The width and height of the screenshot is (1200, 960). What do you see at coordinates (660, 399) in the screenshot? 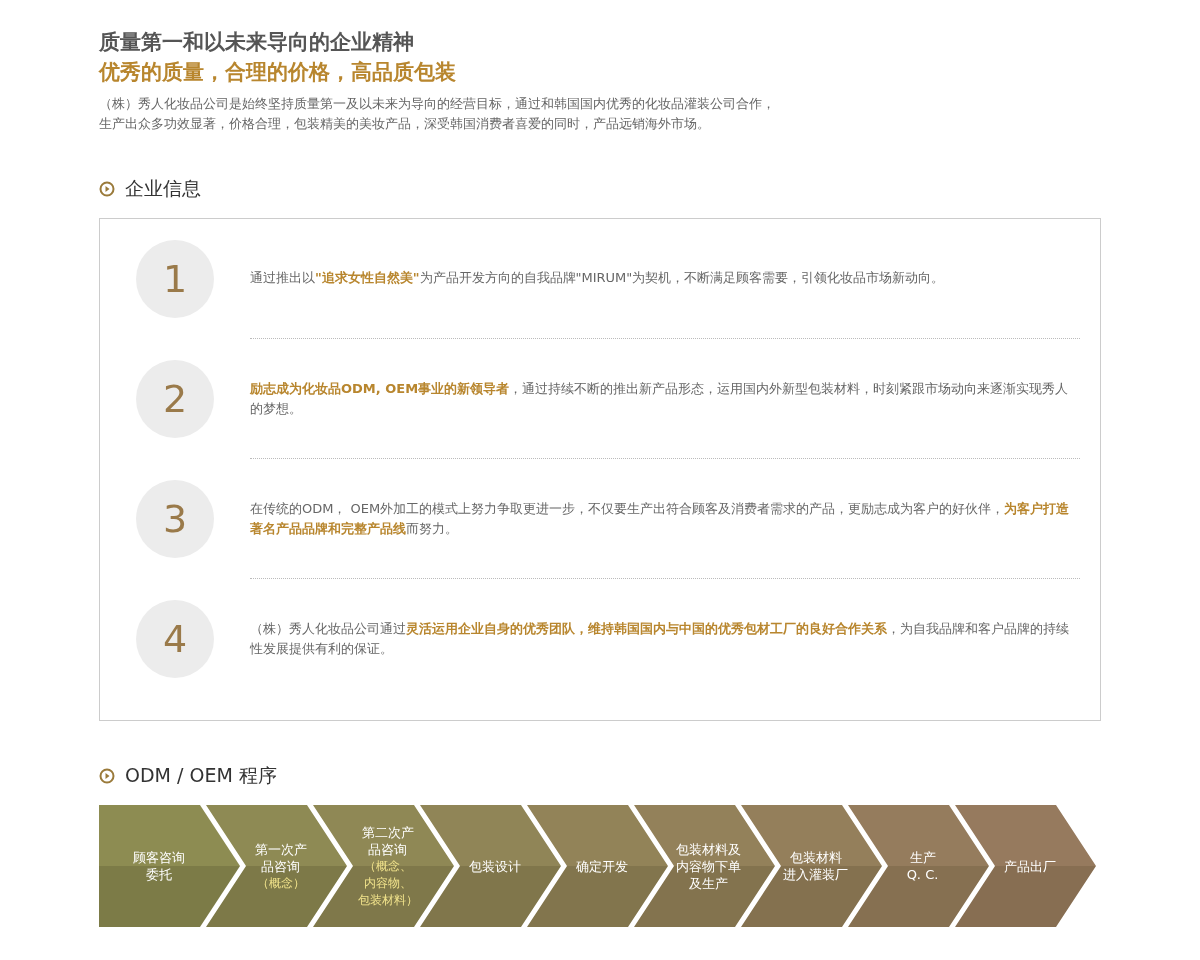
I see `info-text: 励志成为化妆品ODM, OEM事业的新领导者，通过持续不断的推出新产品形态，运用国内外新型包装材料，时刻紧跟市场动向来逐渐实现秀人的梦想。` at bounding box center [660, 399].